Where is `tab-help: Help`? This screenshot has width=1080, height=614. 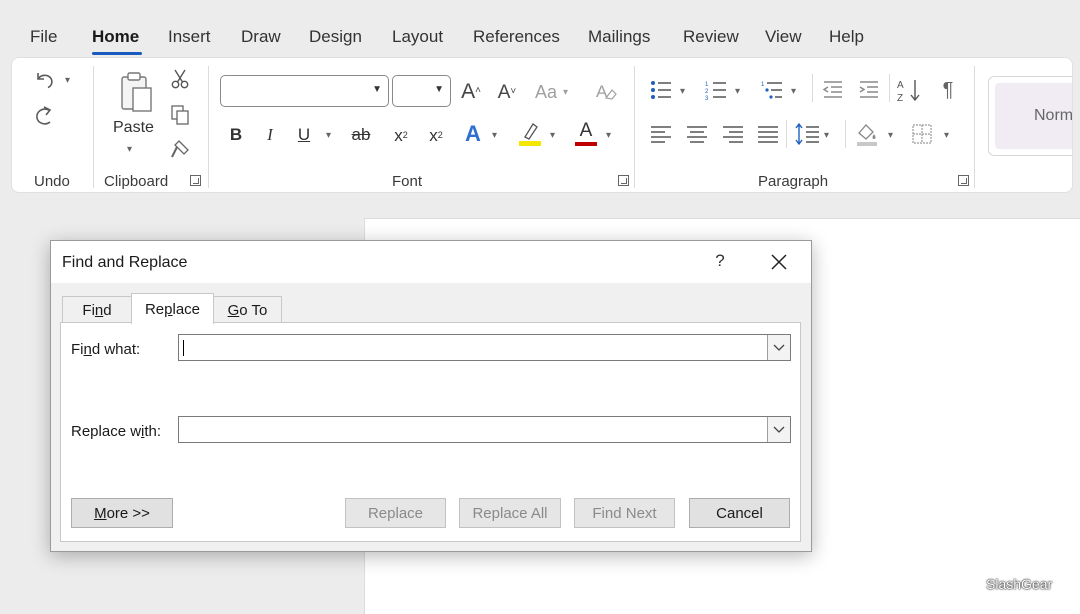 tab-help: Help is located at coordinates (846, 37).